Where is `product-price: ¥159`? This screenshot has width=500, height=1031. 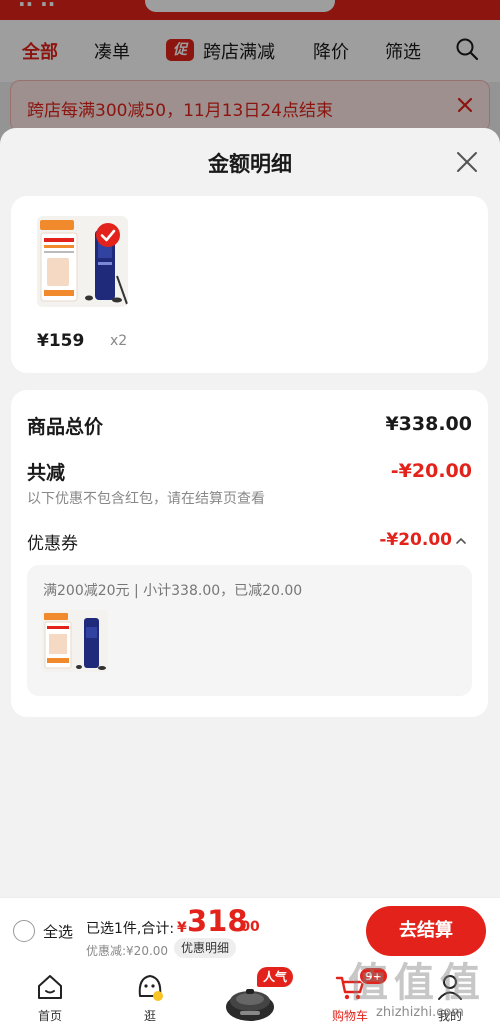
product-price: ¥159 is located at coordinates (61, 341).